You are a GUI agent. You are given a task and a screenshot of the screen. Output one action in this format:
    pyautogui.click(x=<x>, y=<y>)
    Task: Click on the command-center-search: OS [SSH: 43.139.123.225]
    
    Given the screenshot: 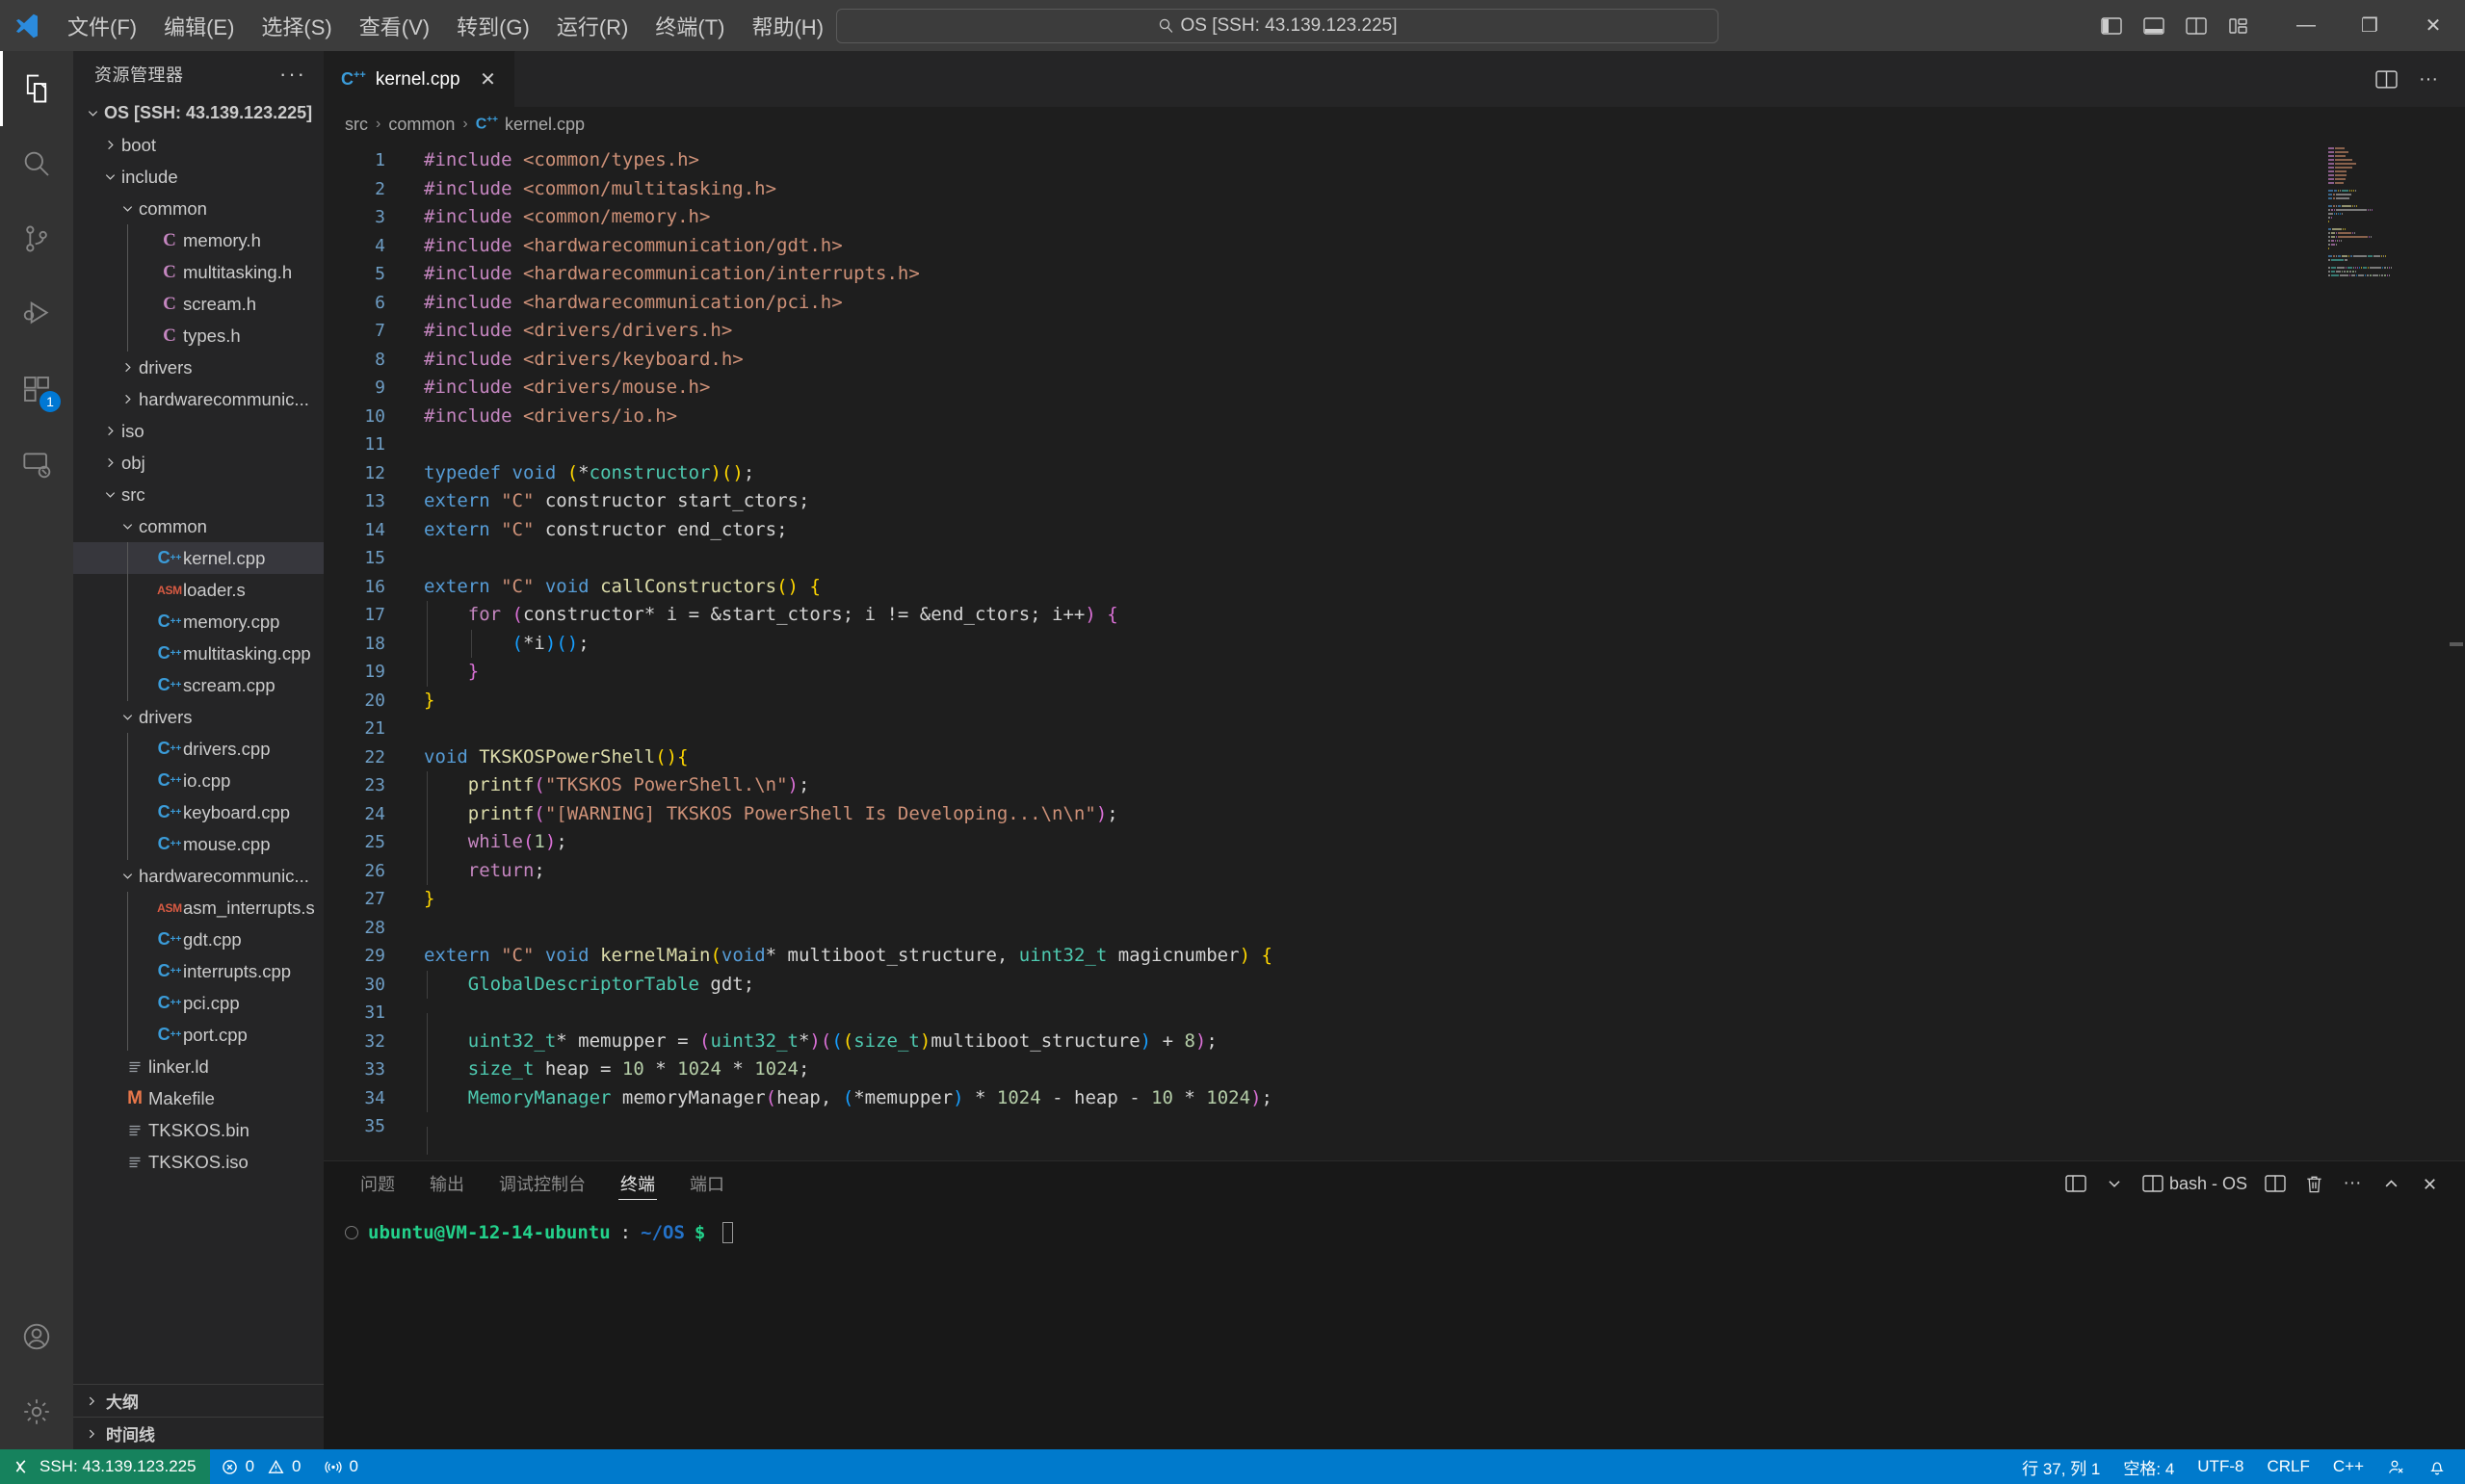 What is the action you would take?
    pyautogui.click(x=1277, y=26)
    